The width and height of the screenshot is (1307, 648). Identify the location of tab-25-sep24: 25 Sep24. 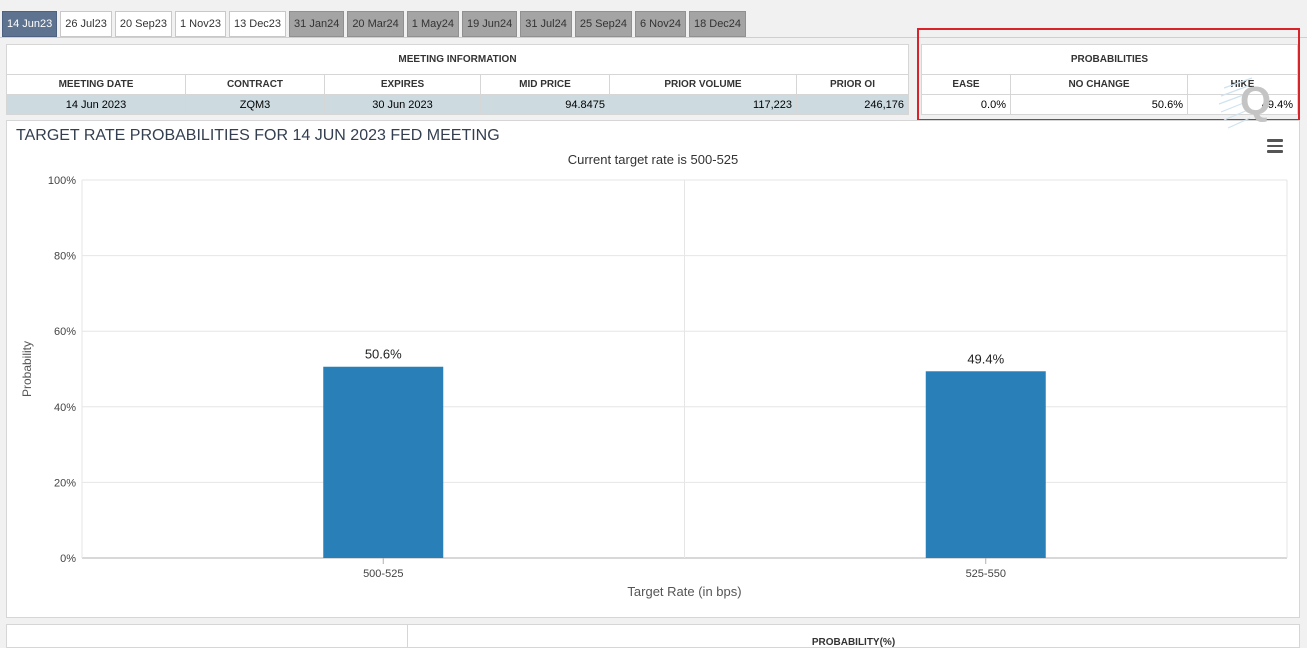
(603, 24).